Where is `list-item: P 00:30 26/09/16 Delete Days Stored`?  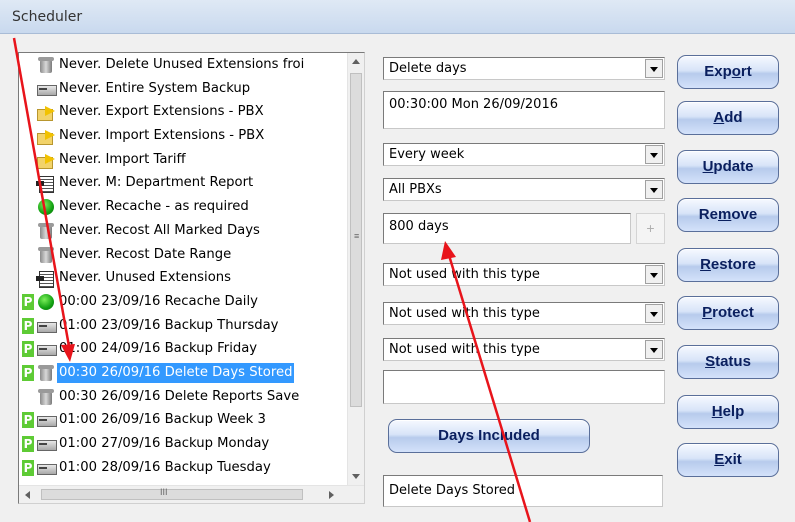 list-item: P 00:30 26/09/16 Delete Days Stored is located at coordinates (183, 374).